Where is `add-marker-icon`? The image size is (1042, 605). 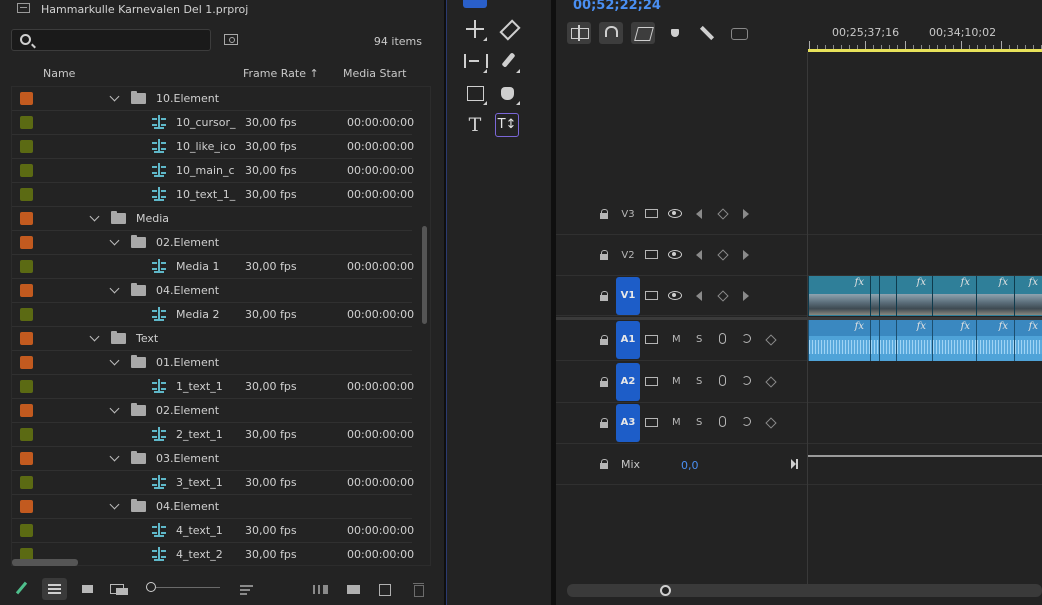 add-marker-icon is located at coordinates (675, 33).